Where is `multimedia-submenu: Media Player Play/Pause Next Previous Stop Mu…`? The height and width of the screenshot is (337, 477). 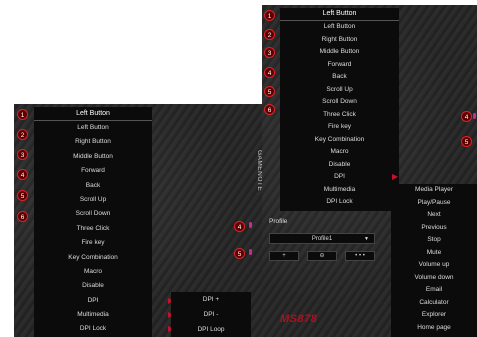
multimedia-submenu: Media Player Play/Pause Next Previous Stop Mu… is located at coordinates (434, 260).